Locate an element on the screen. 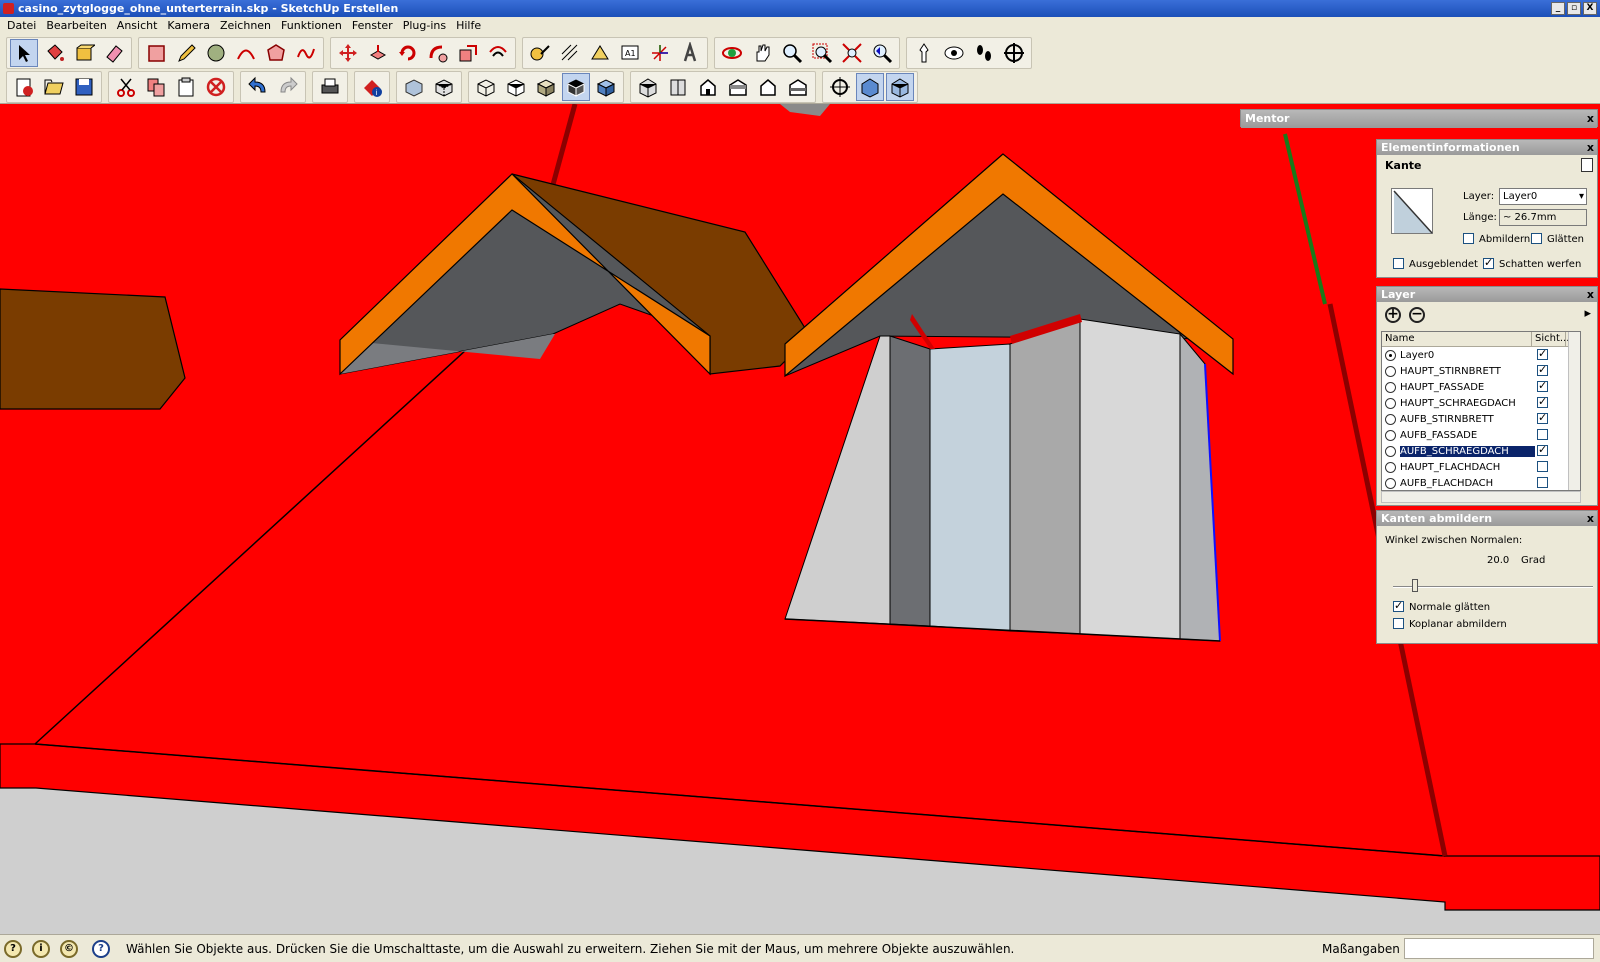 The image size is (1600, 962). layer-row: HAUPT_STIRNBRETT is located at coordinates (1481, 371).